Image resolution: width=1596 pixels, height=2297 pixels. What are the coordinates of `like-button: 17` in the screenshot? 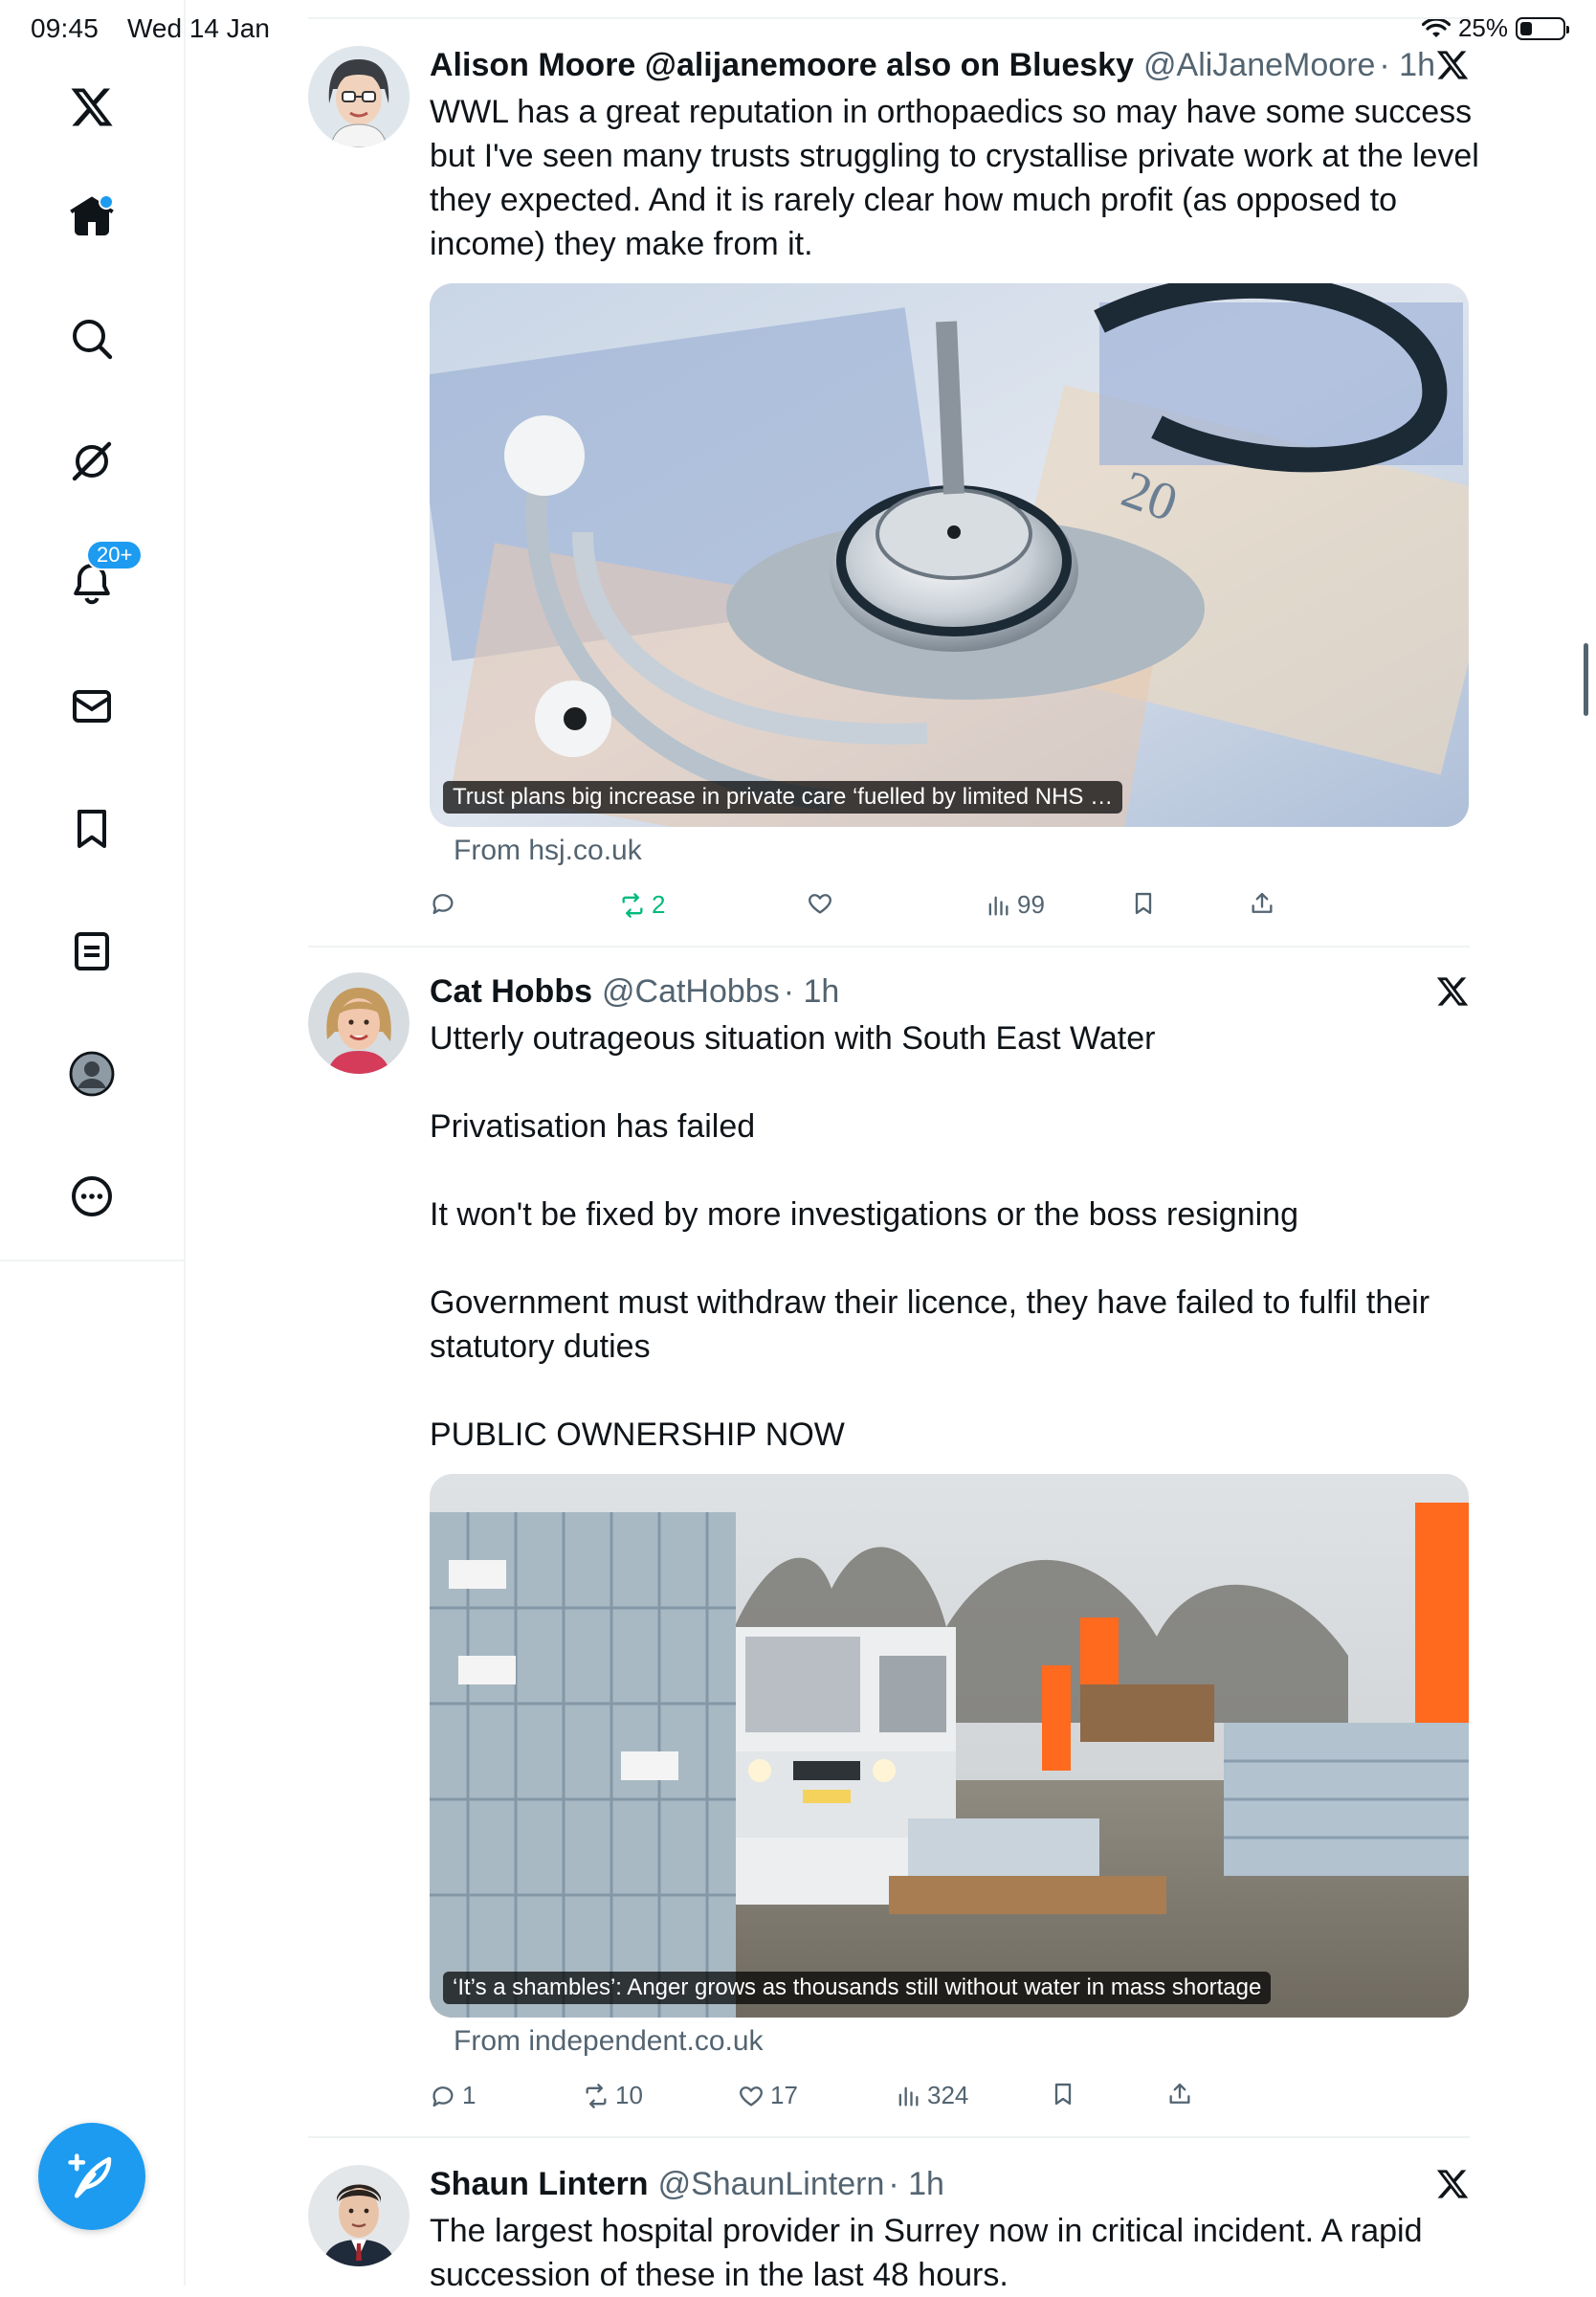 It's located at (768, 2095).